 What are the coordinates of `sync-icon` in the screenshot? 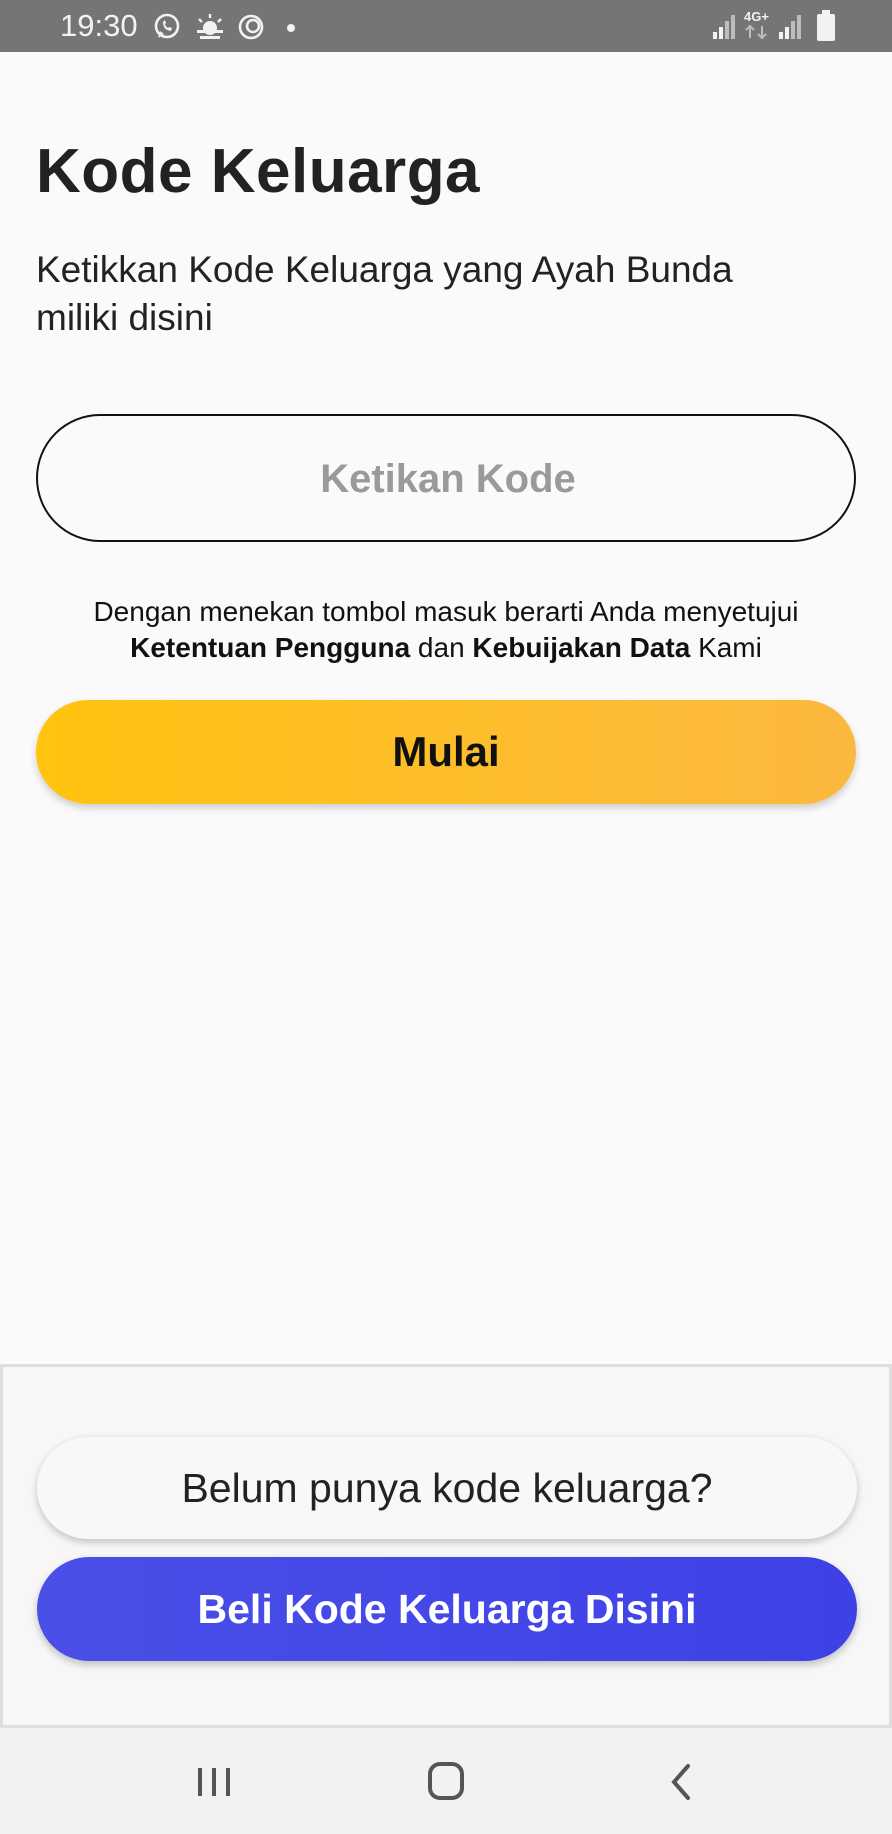 It's located at (251, 29).